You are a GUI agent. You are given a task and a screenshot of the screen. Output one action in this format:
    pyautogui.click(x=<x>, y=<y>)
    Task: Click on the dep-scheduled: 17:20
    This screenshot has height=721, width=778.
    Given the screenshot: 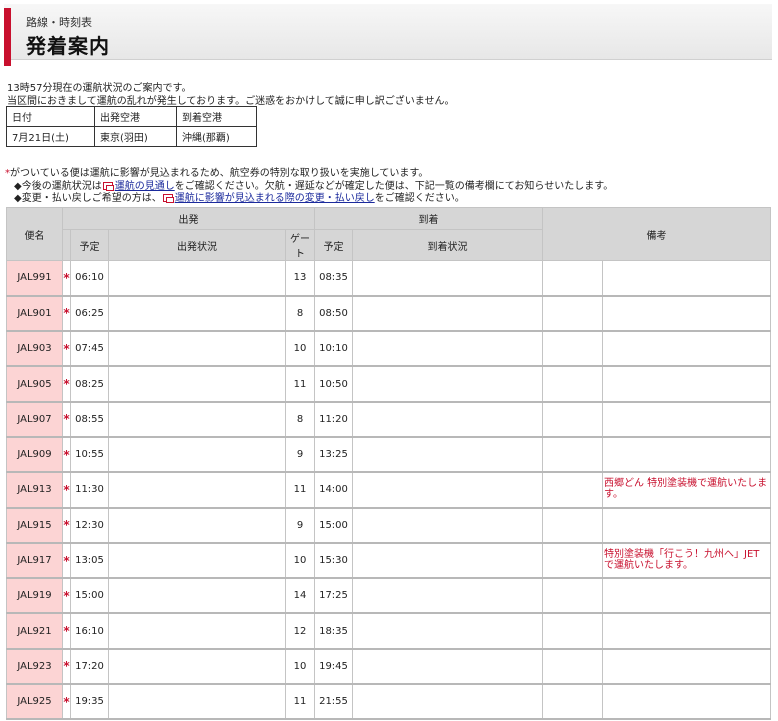 What is the action you would take?
    pyautogui.click(x=89, y=667)
    